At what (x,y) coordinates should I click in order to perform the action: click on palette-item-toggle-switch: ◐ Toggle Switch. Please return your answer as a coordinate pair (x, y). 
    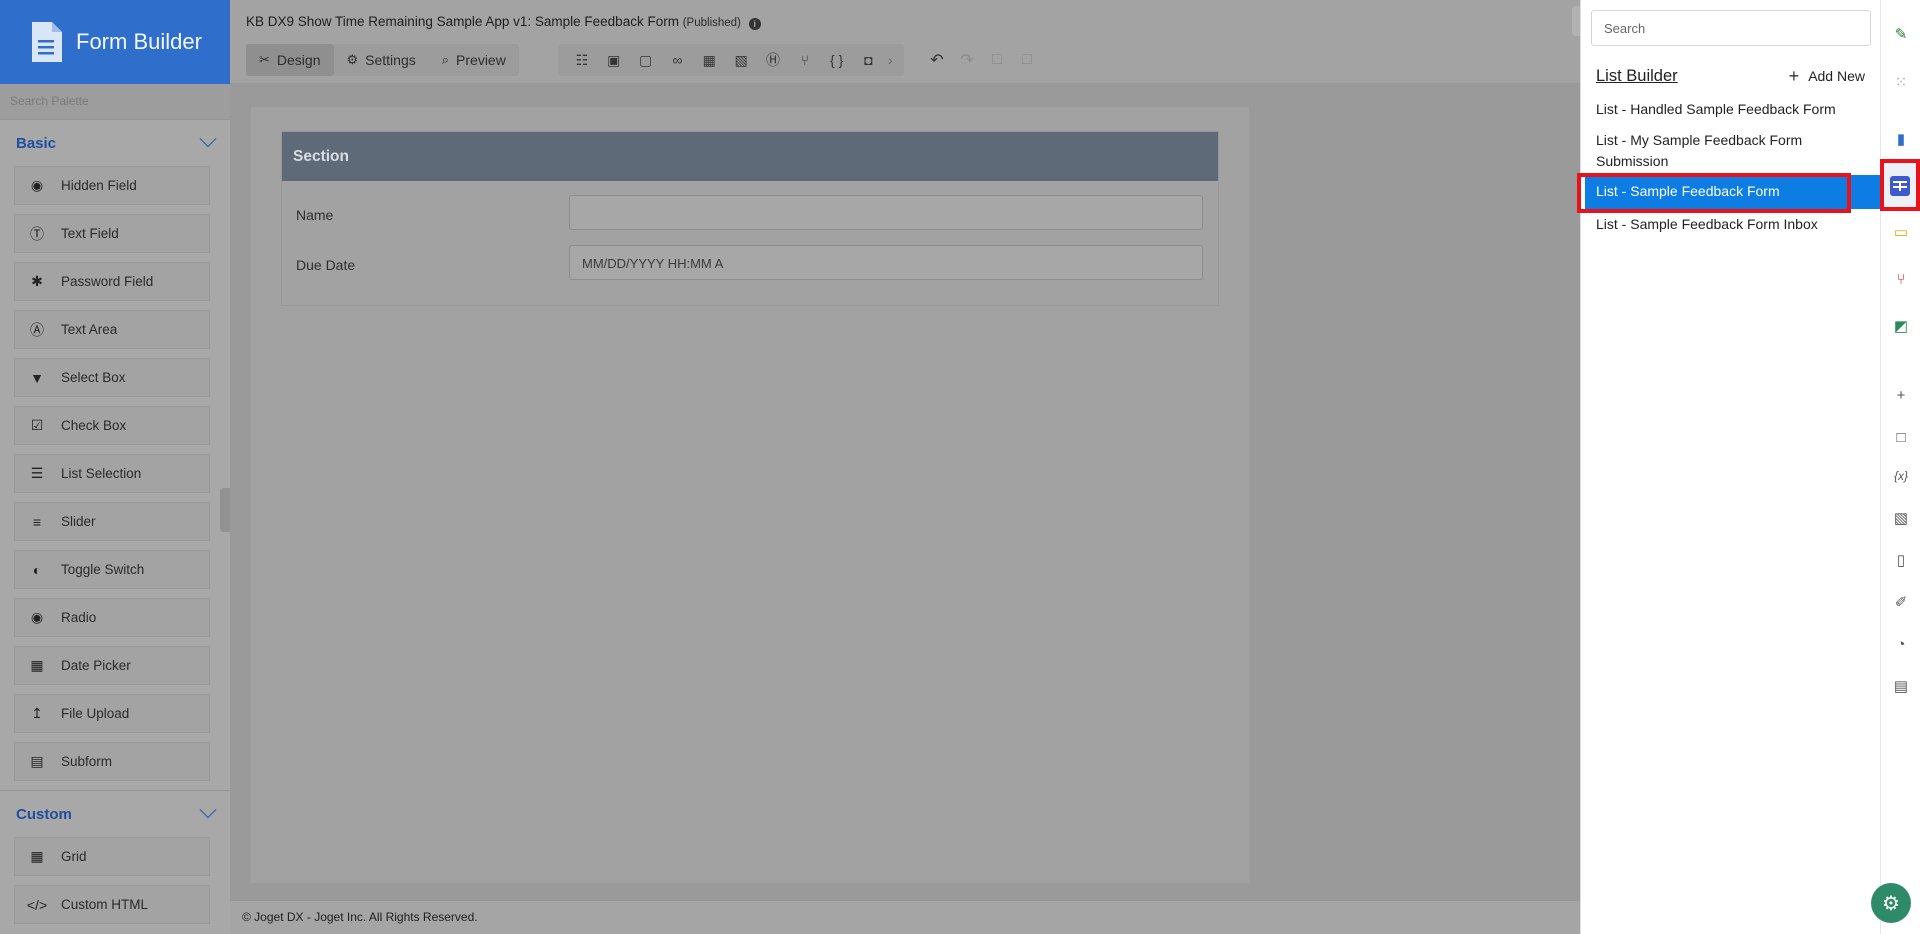
    Looking at the image, I should click on (112, 569).